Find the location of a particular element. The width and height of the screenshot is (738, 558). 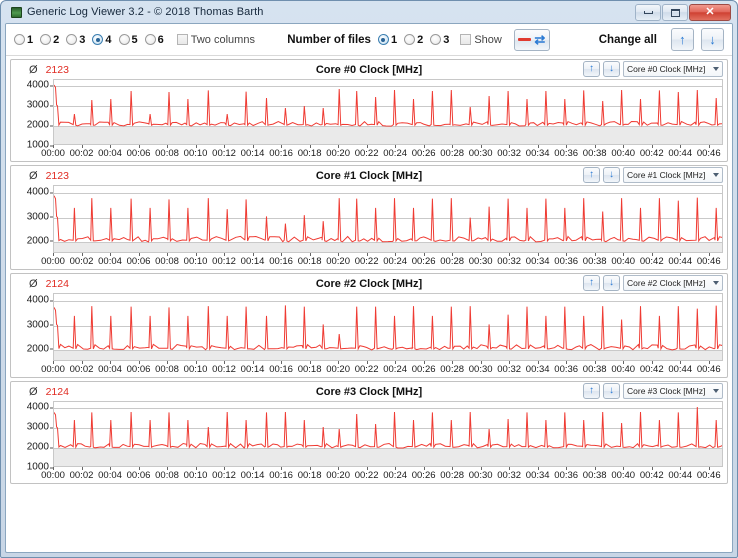

x-tick-label: 00:20 is located at coordinates (338, 261).